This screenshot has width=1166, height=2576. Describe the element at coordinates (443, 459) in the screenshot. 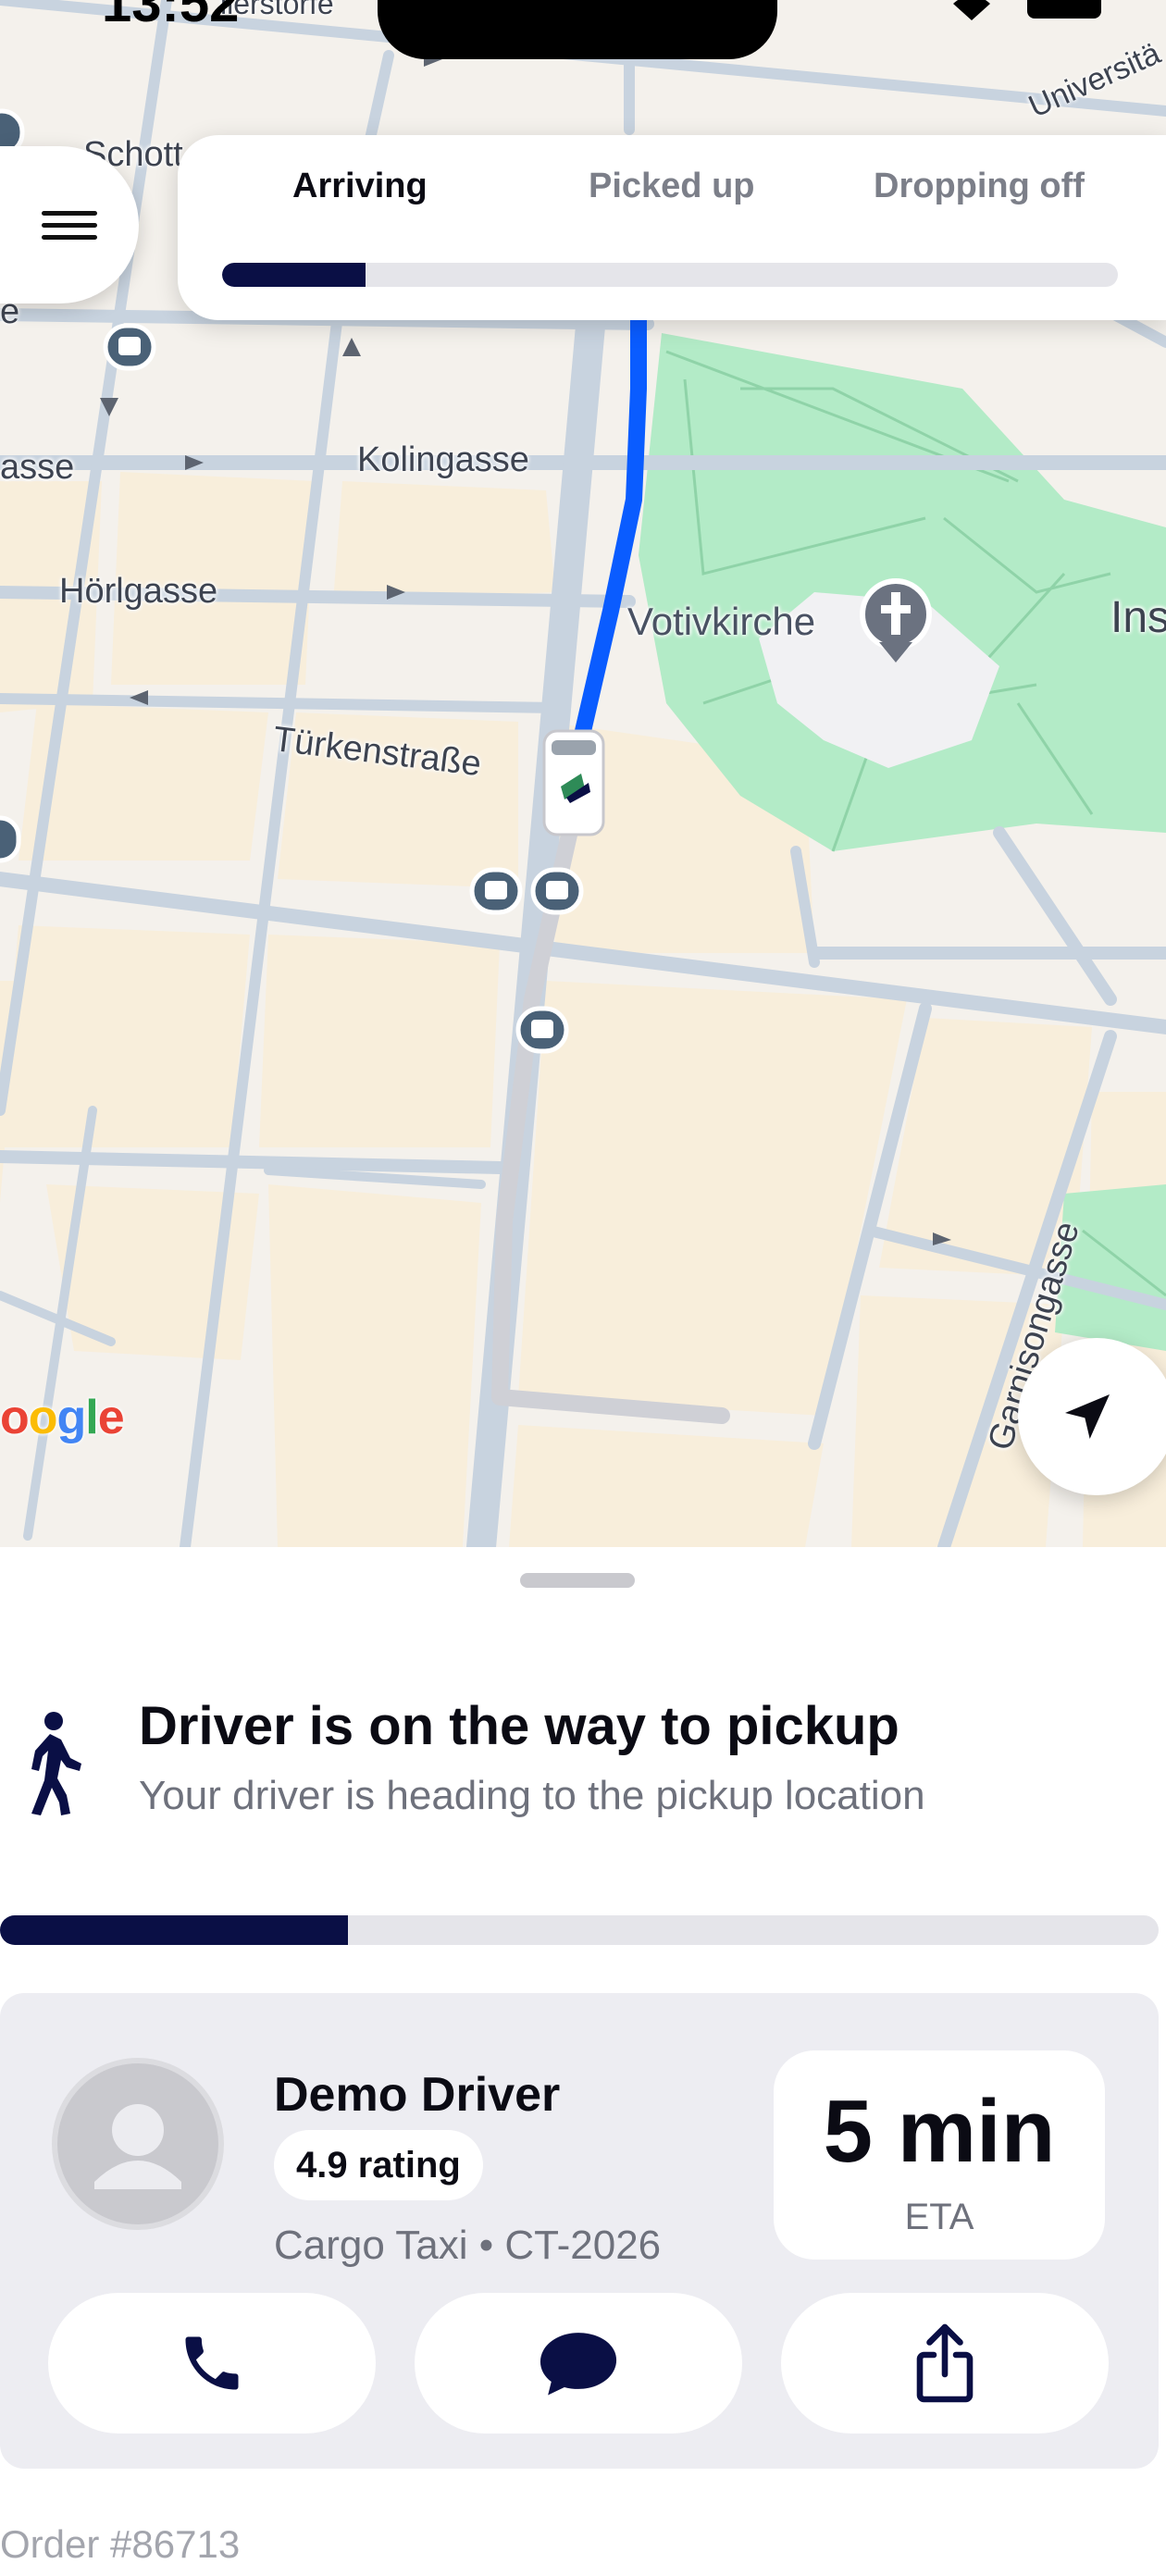

I see `street-label-kolingasse: Kolingasse` at that location.